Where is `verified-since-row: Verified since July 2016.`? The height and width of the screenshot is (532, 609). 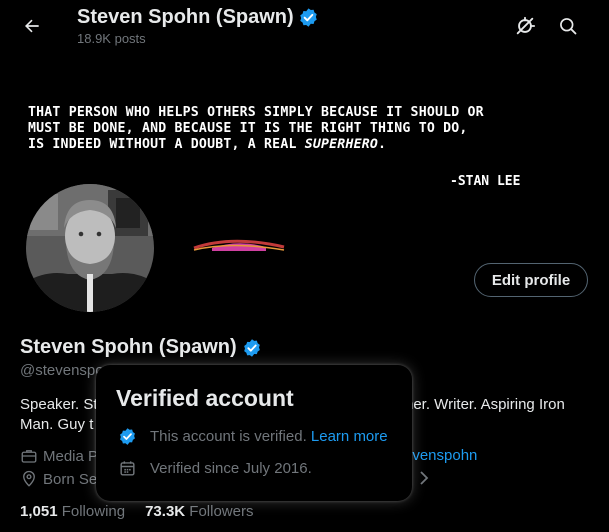 verified-since-row: Verified since July 2016. is located at coordinates (215, 468).